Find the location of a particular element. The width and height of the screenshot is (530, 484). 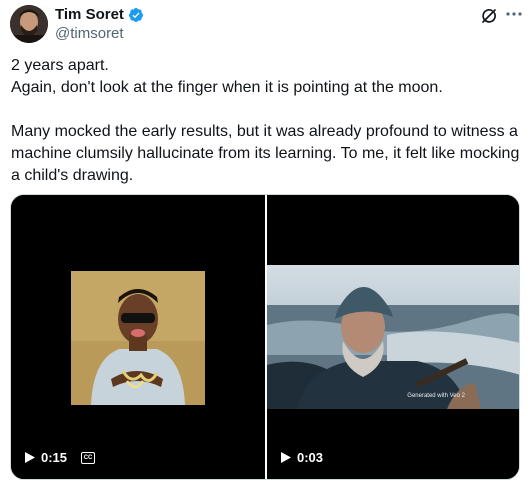

captions-icon: CC is located at coordinates (88, 457).